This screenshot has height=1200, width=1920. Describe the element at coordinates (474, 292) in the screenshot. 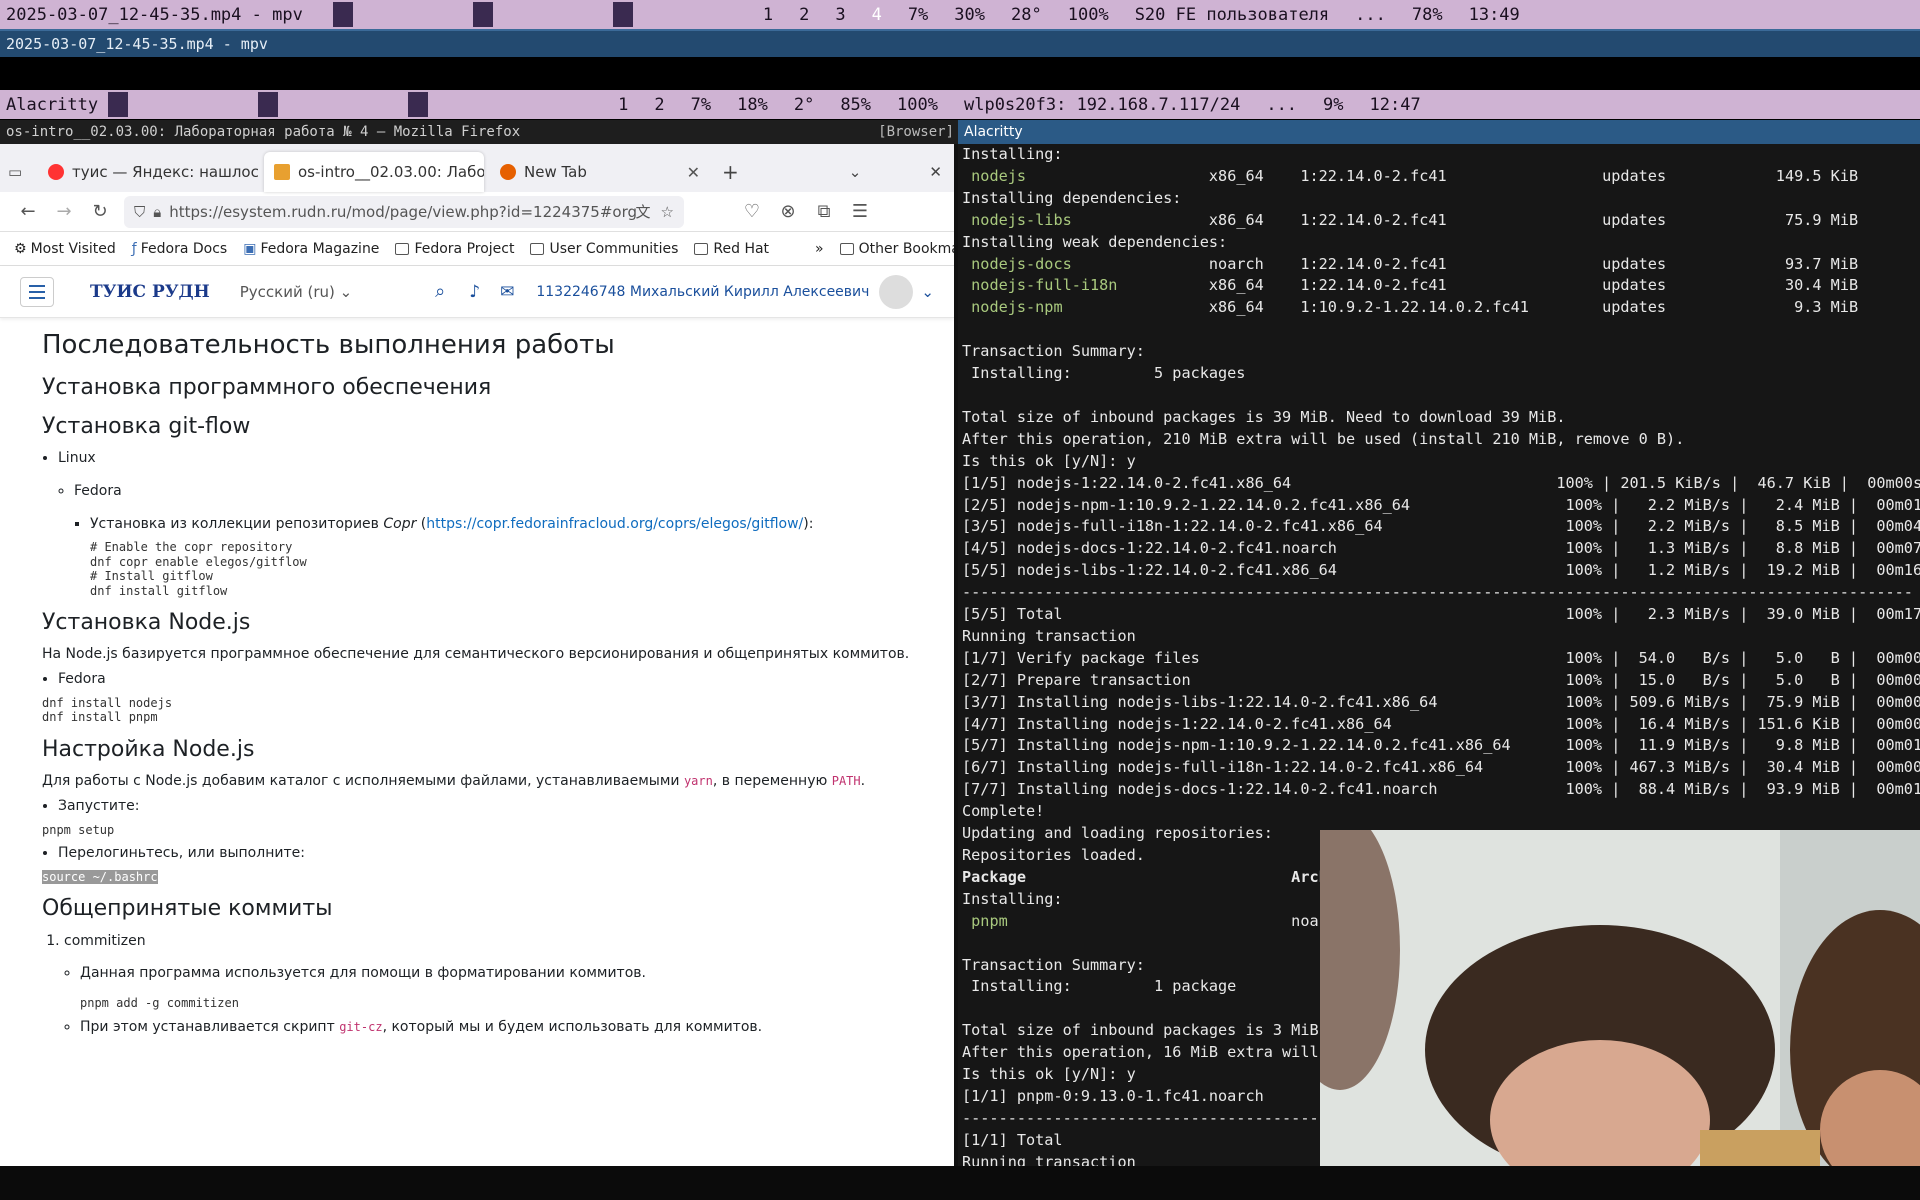

I see `bell-icon: ♪` at that location.